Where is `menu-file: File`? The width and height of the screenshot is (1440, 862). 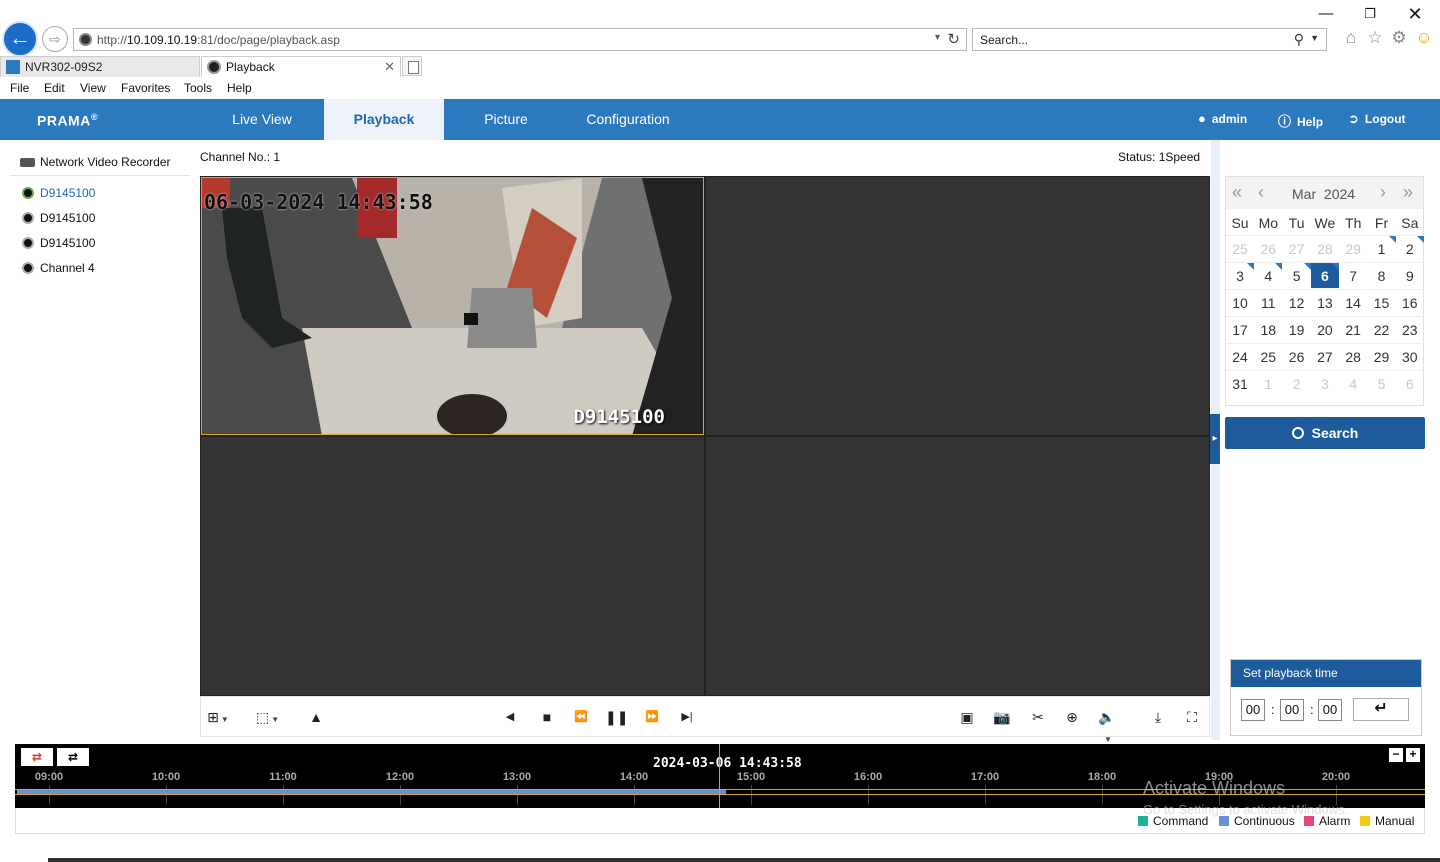
menu-file: File is located at coordinates (19, 88).